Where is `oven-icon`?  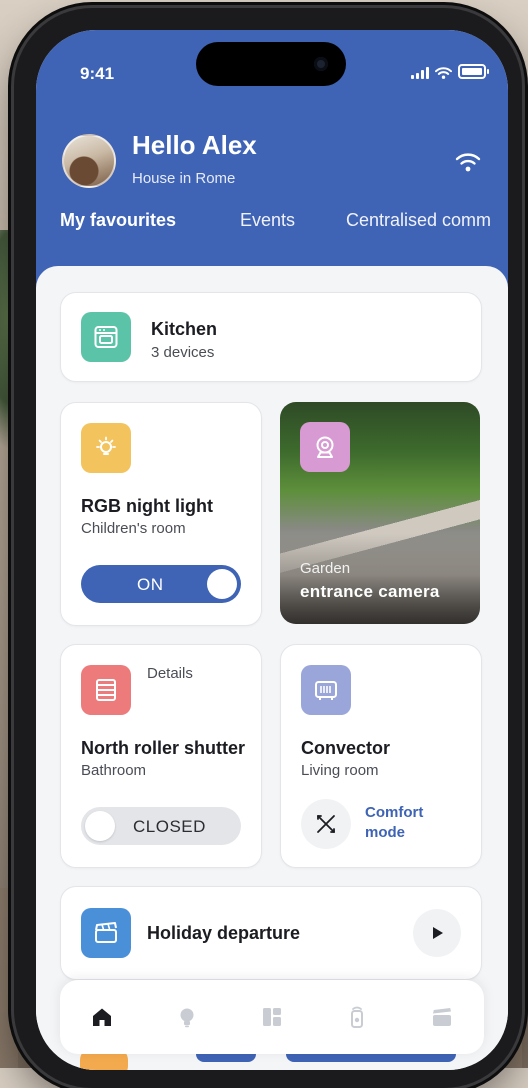 oven-icon is located at coordinates (106, 337).